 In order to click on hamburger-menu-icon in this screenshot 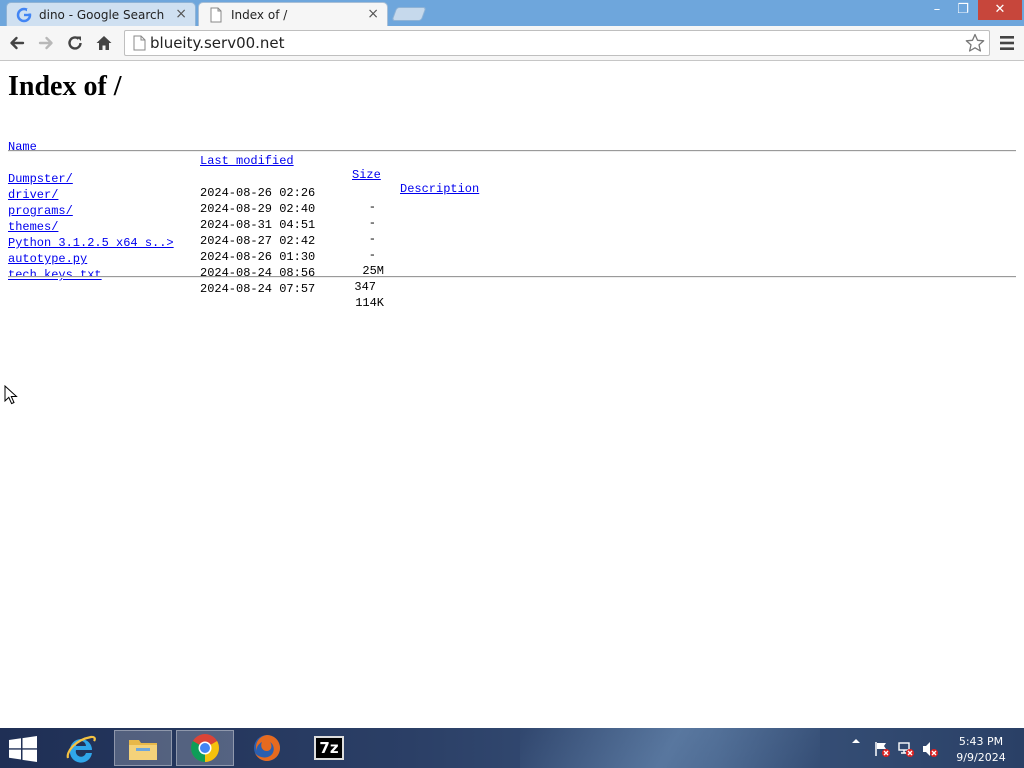, I will do `click(1007, 43)`.